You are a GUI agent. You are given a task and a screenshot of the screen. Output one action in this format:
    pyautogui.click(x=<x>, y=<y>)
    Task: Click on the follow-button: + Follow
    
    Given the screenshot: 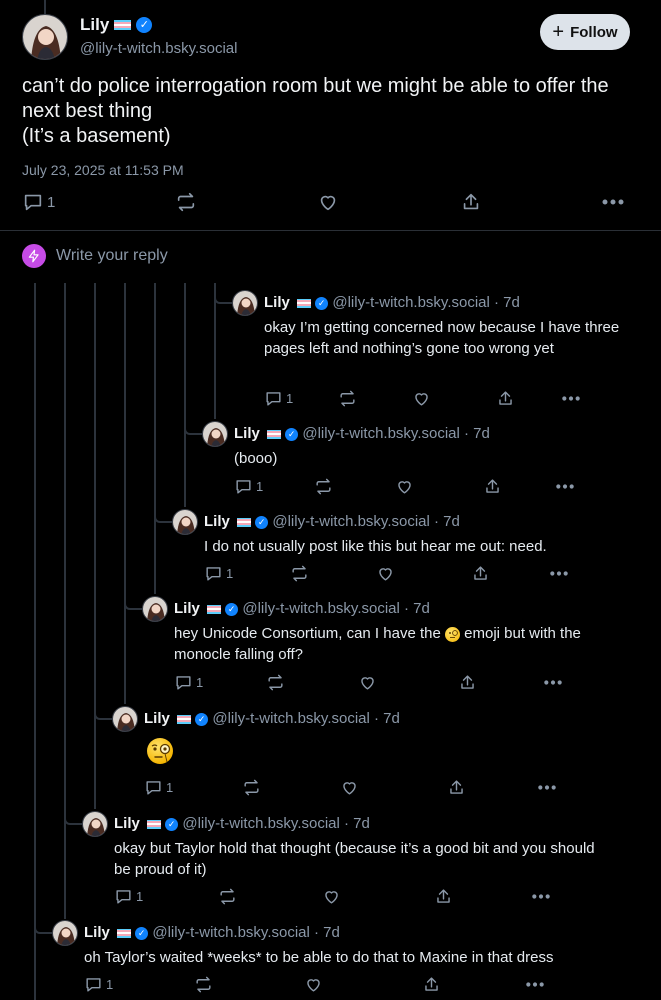 What is the action you would take?
    pyautogui.click(x=585, y=32)
    